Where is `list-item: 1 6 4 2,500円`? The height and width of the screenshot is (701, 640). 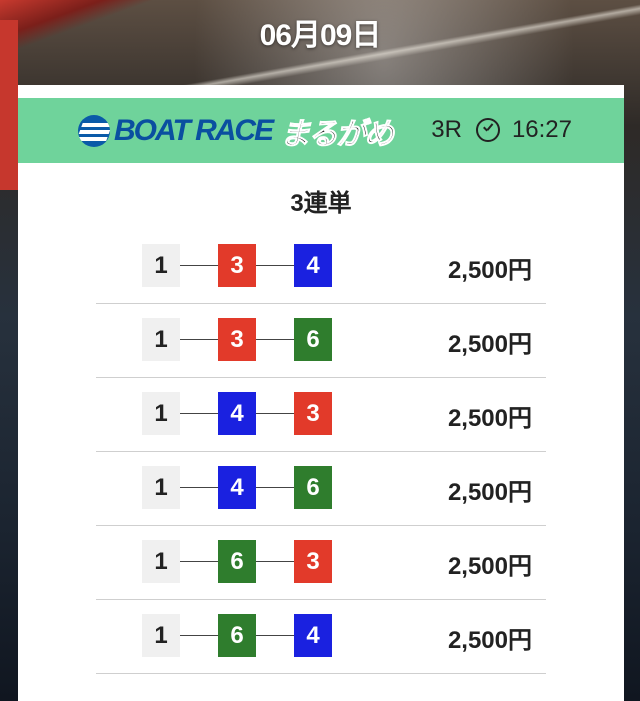 list-item: 1 6 4 2,500円 is located at coordinates (321, 637).